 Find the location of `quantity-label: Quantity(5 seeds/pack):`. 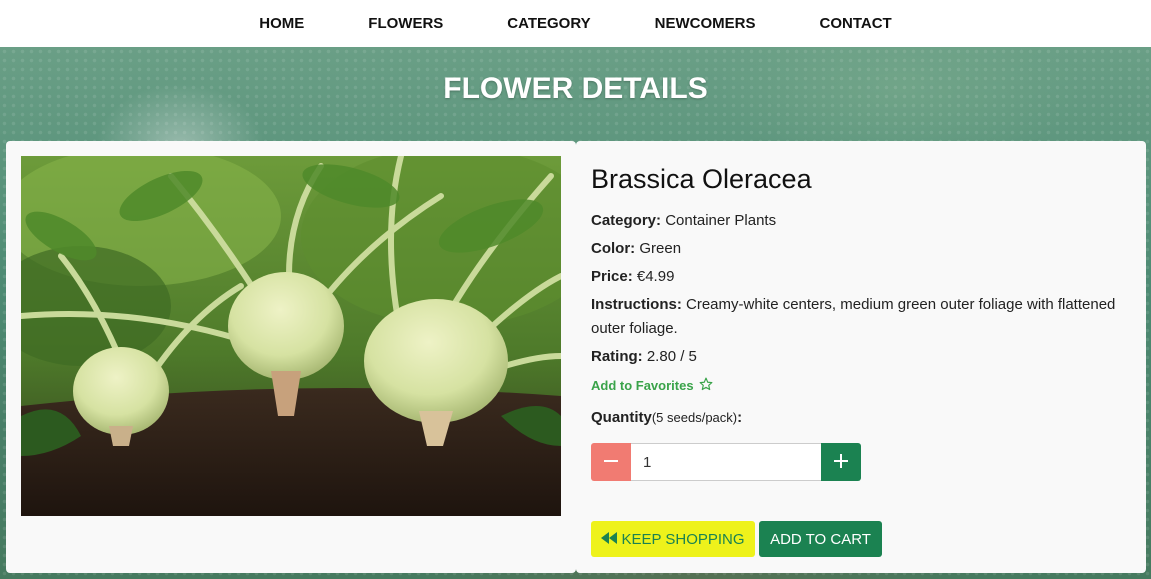

quantity-label: Quantity(5 seeds/pack): is located at coordinates (667, 417).